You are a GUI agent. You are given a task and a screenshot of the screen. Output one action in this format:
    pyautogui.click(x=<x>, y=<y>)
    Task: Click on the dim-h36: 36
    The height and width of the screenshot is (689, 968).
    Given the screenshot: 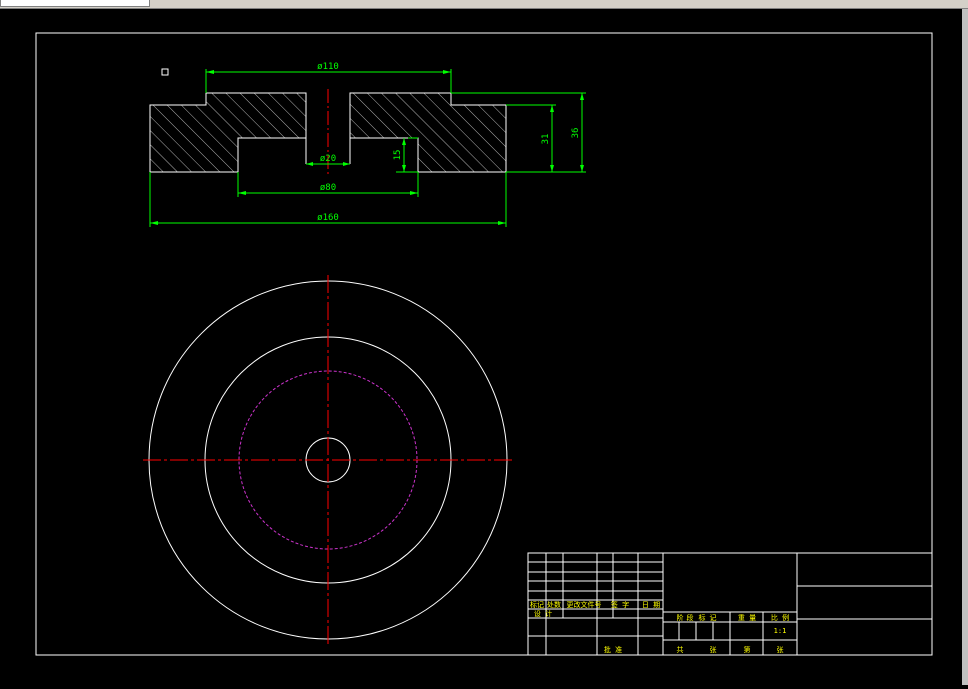 What is the action you would take?
    pyautogui.click(x=576, y=133)
    